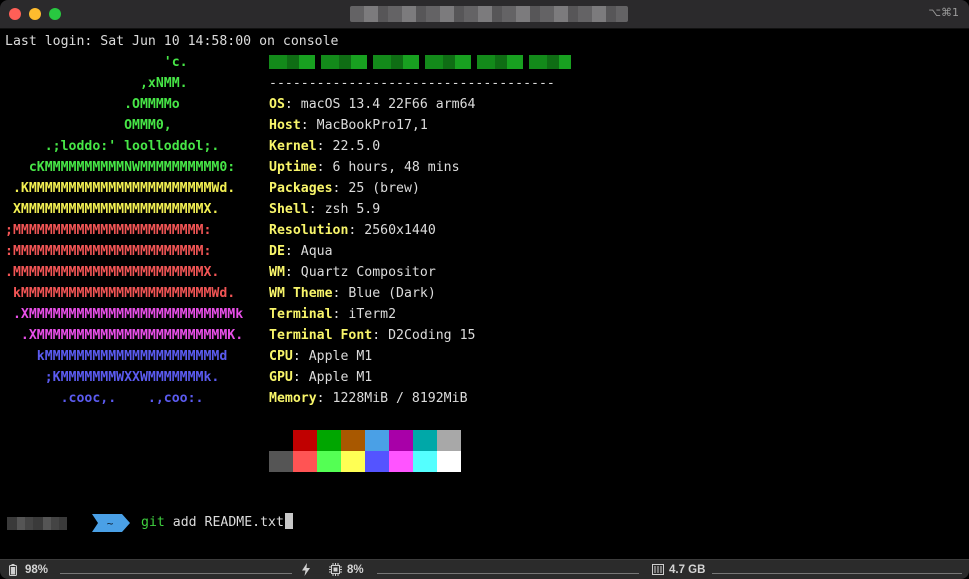  I want to click on info-key: Memory, so click(293, 398).